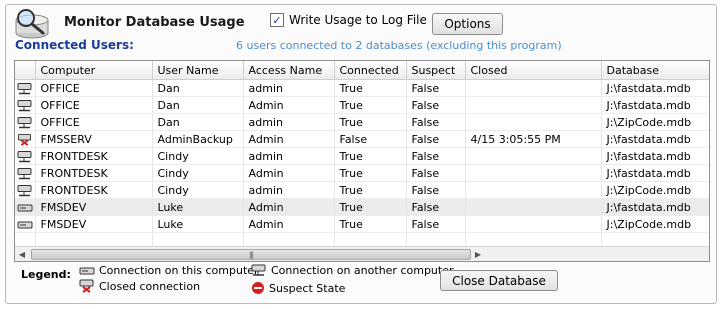 Image resolution: width=722 pixels, height=309 pixels. Describe the element at coordinates (22, 254) in the screenshot. I see `scroll-left-icon: ◀` at that location.